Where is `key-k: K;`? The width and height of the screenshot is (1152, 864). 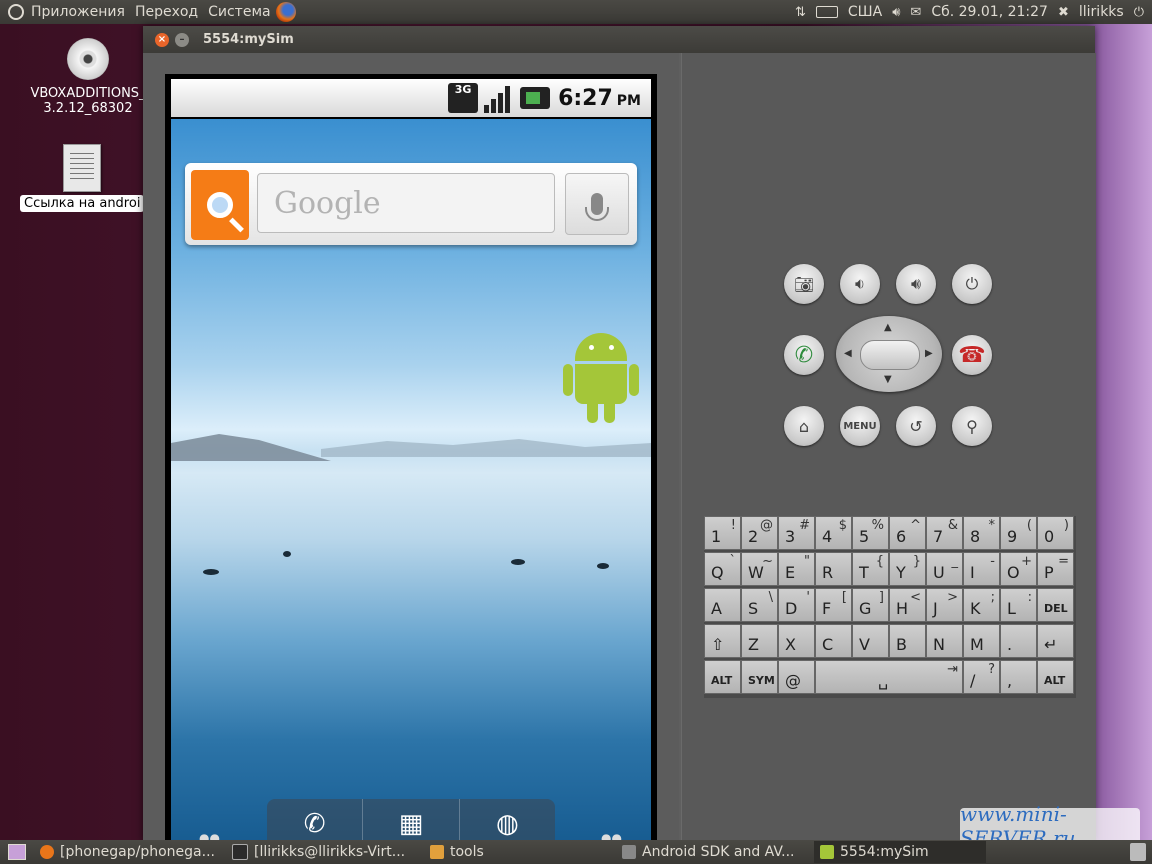
key-k: K; is located at coordinates (981, 605).